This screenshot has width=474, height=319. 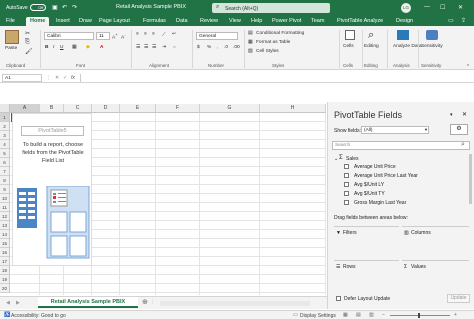 What do you see at coordinates (5, 234) in the screenshot?
I see `row-header: 14` at bounding box center [5, 234].